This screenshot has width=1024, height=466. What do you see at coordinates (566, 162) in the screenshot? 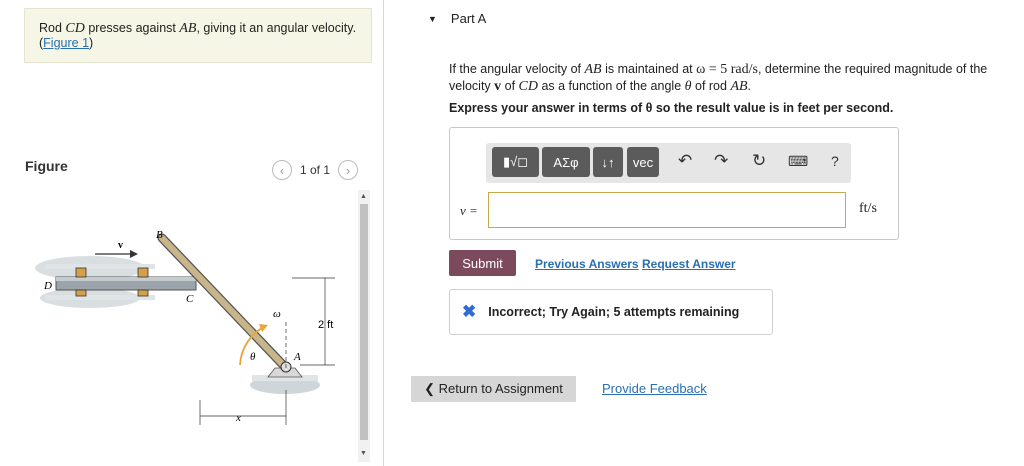
I see `greek-symbols-button: ΑΣφ` at bounding box center [566, 162].